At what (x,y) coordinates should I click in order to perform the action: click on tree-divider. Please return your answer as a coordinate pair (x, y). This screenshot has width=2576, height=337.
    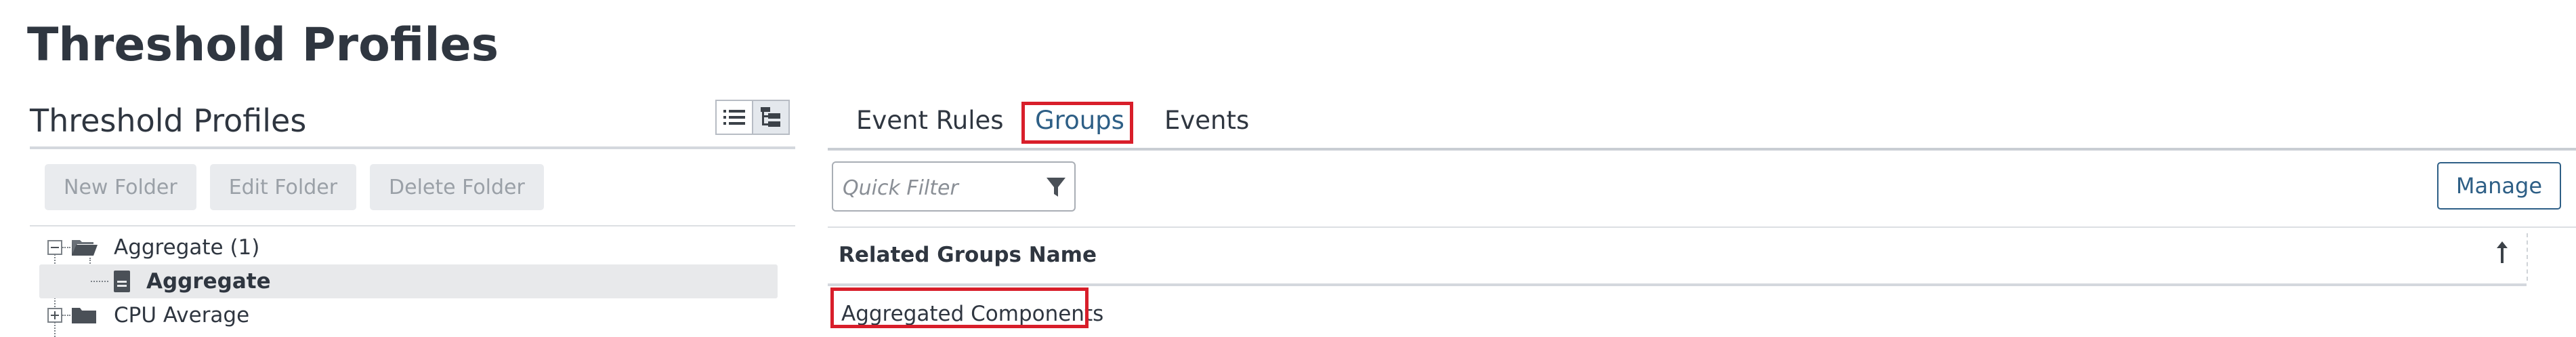
    Looking at the image, I should click on (413, 225).